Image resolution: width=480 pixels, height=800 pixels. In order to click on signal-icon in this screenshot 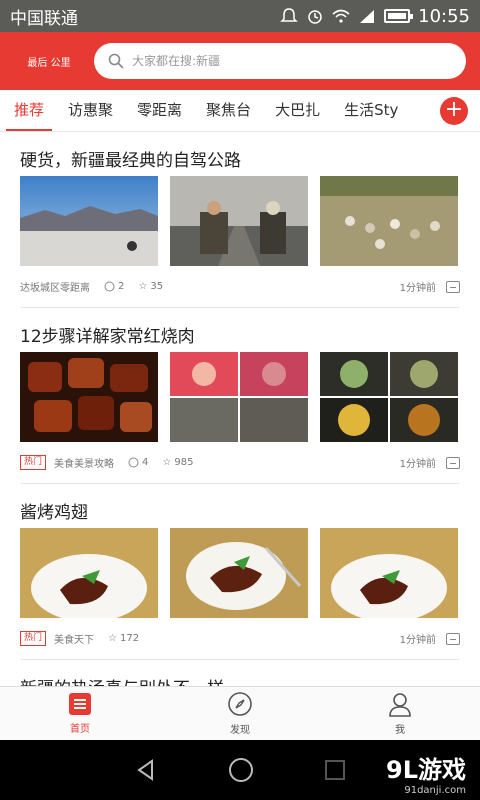, I will do `click(367, 16)`.